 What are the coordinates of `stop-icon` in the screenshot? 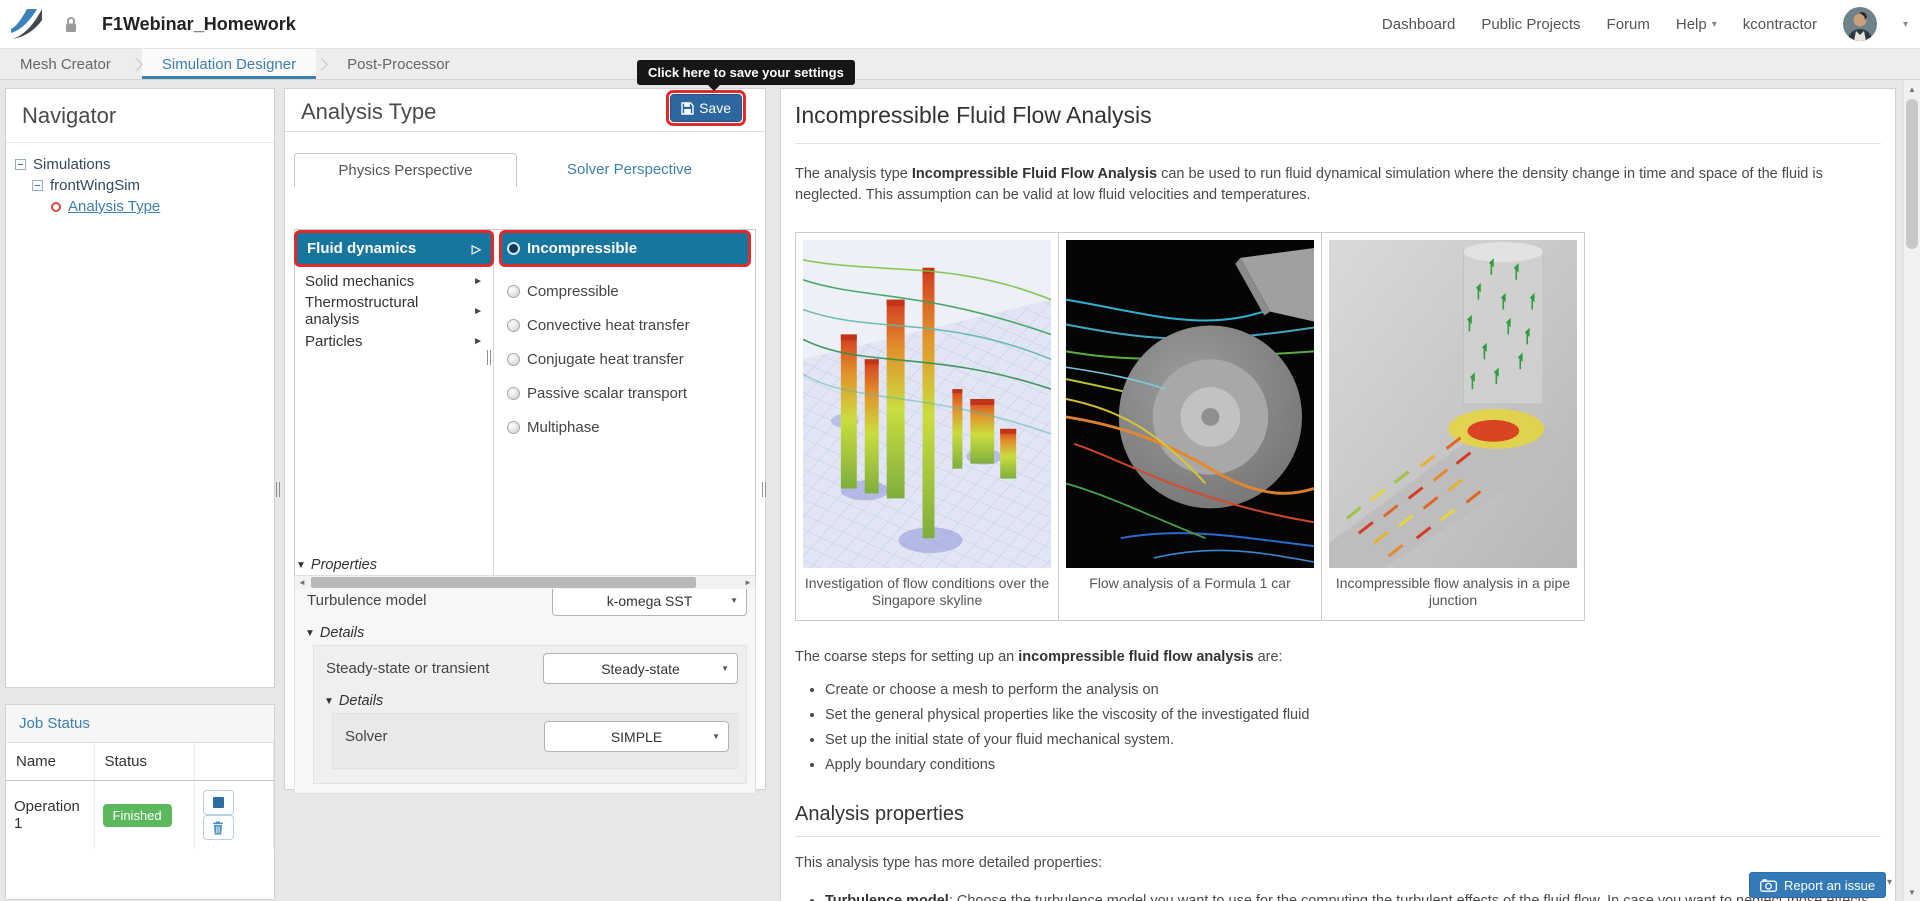 It's located at (218, 802).